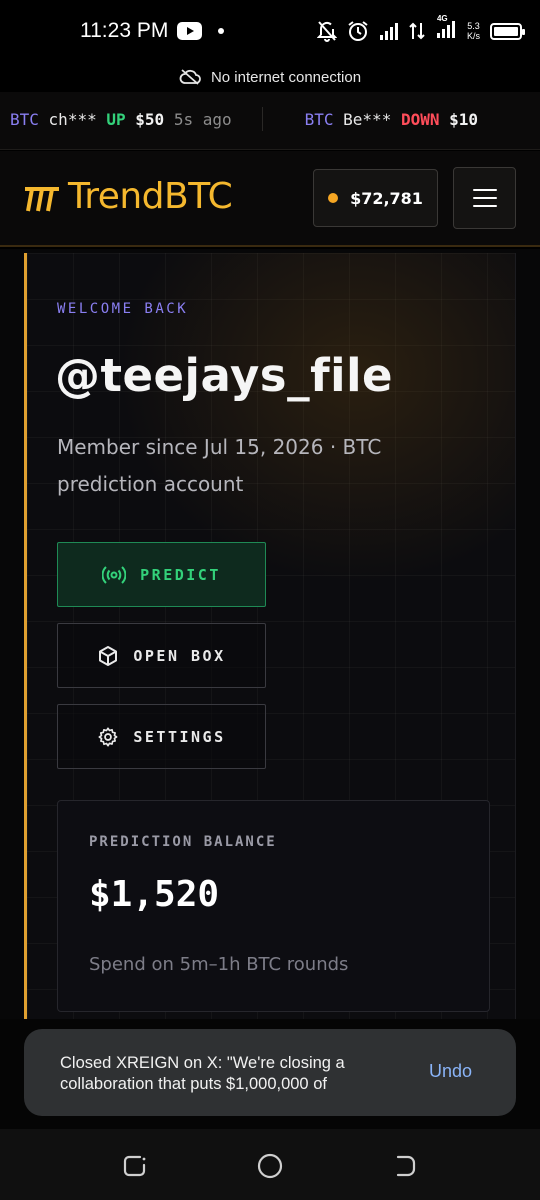 The height and width of the screenshot is (1200, 540). I want to click on predict-button: PREDICT, so click(161, 574).